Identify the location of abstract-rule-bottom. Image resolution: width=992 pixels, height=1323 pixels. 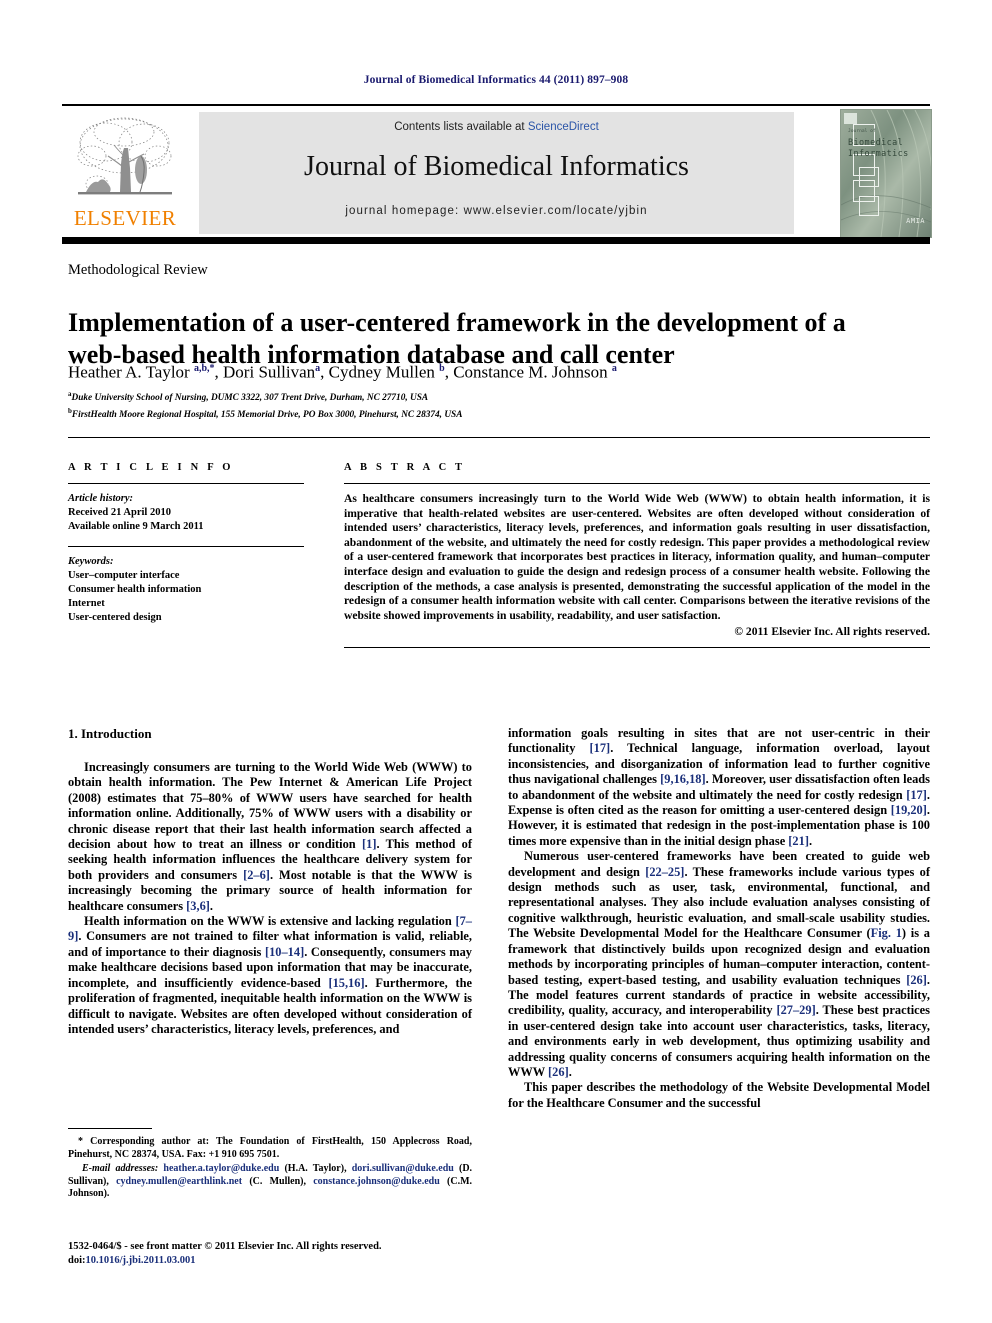
(637, 648).